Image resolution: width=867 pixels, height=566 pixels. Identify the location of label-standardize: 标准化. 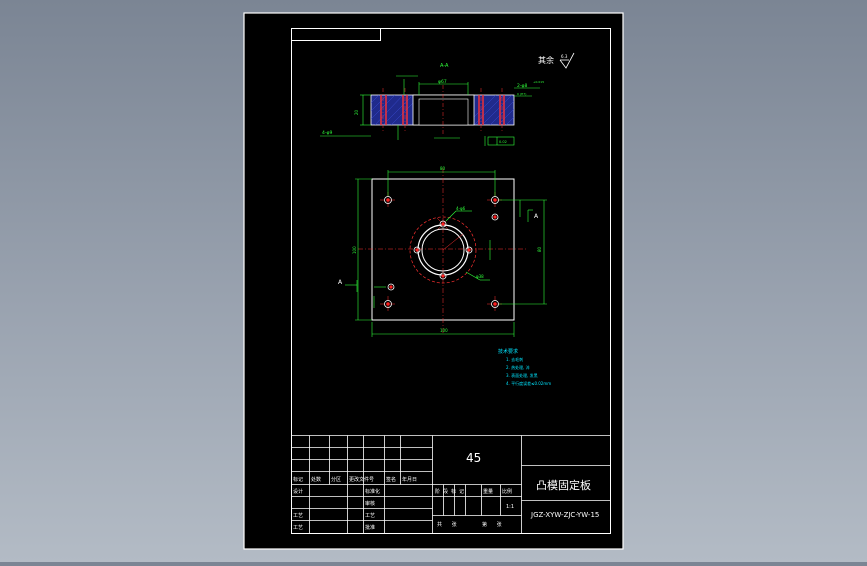
(372, 491).